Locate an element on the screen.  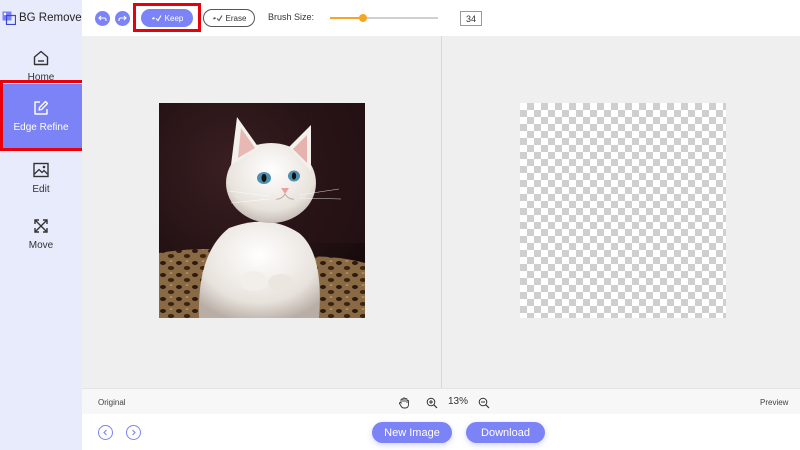
previous-button is located at coordinates (105, 432).